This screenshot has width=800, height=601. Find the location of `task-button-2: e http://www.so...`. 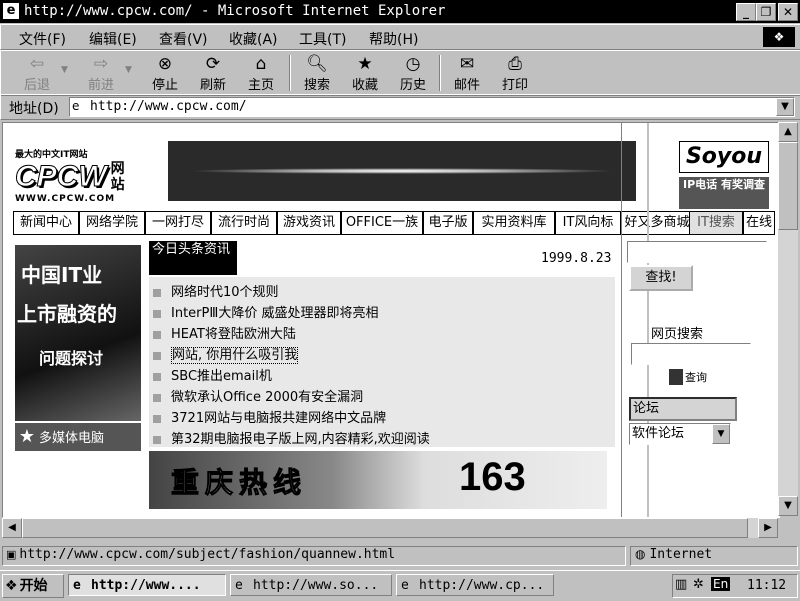

task-button-2: e http://www.so... is located at coordinates (311, 585).